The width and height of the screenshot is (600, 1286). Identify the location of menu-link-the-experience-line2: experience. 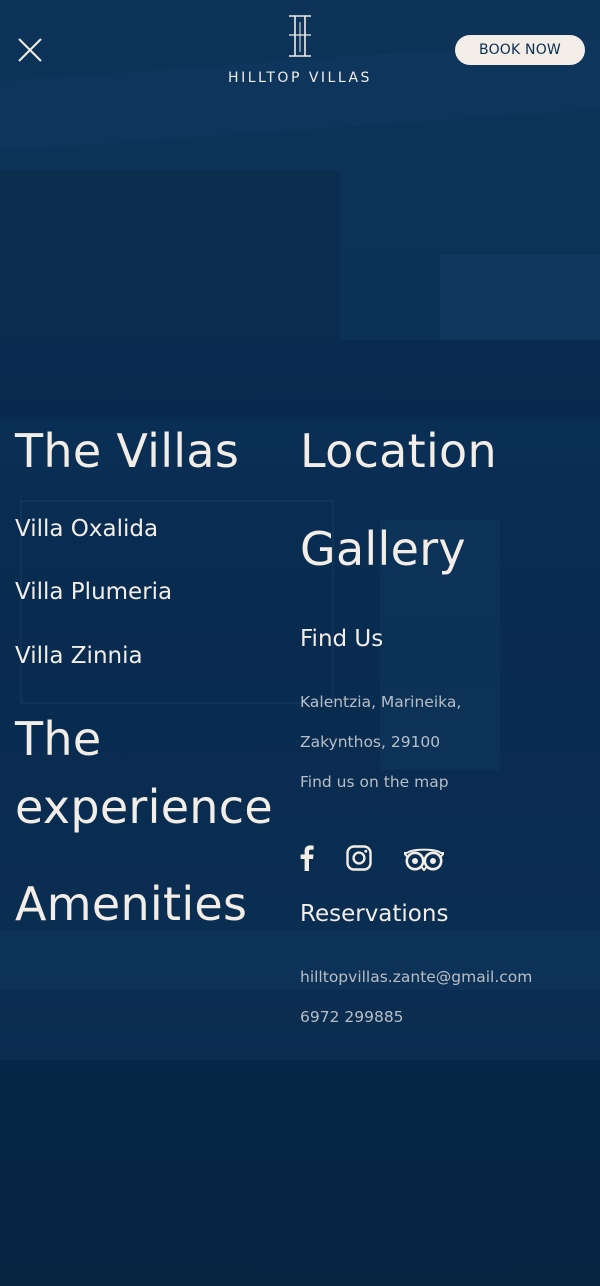
(144, 807).